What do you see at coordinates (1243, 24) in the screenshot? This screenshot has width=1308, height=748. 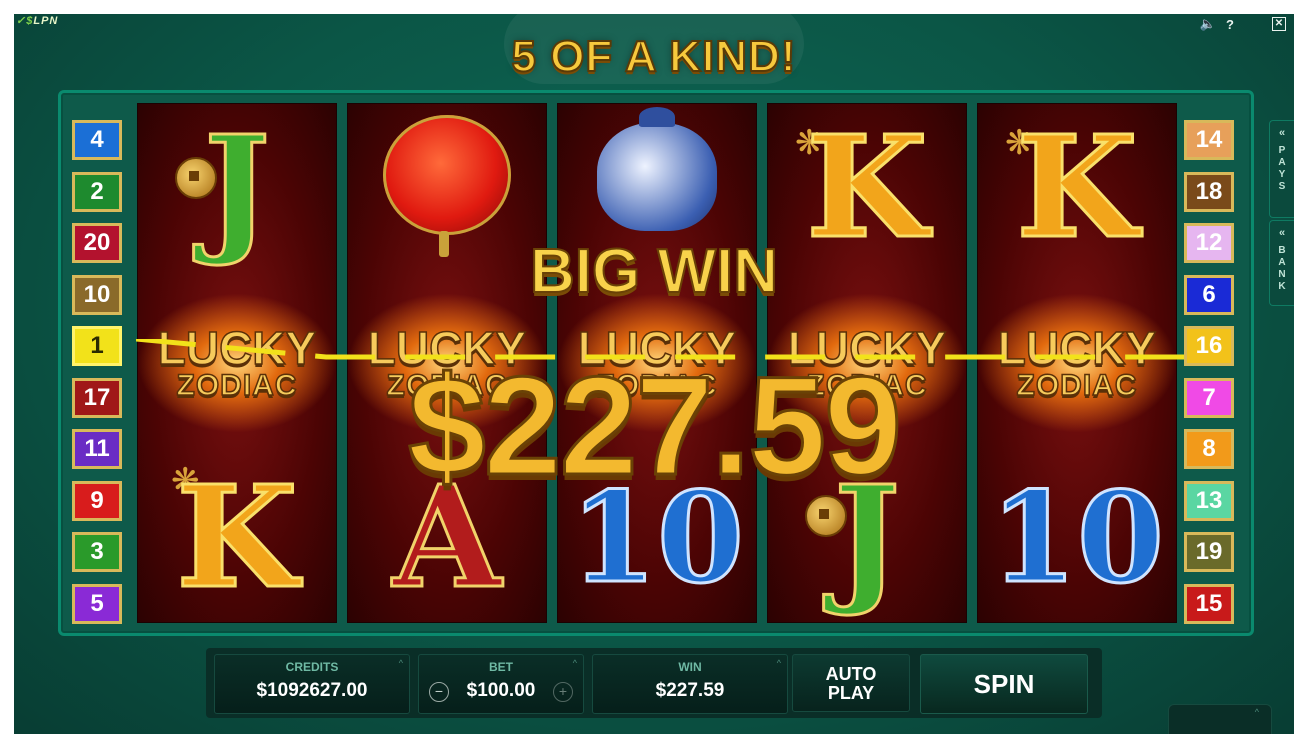 I see `top-controls: 🔈 ? ✕` at bounding box center [1243, 24].